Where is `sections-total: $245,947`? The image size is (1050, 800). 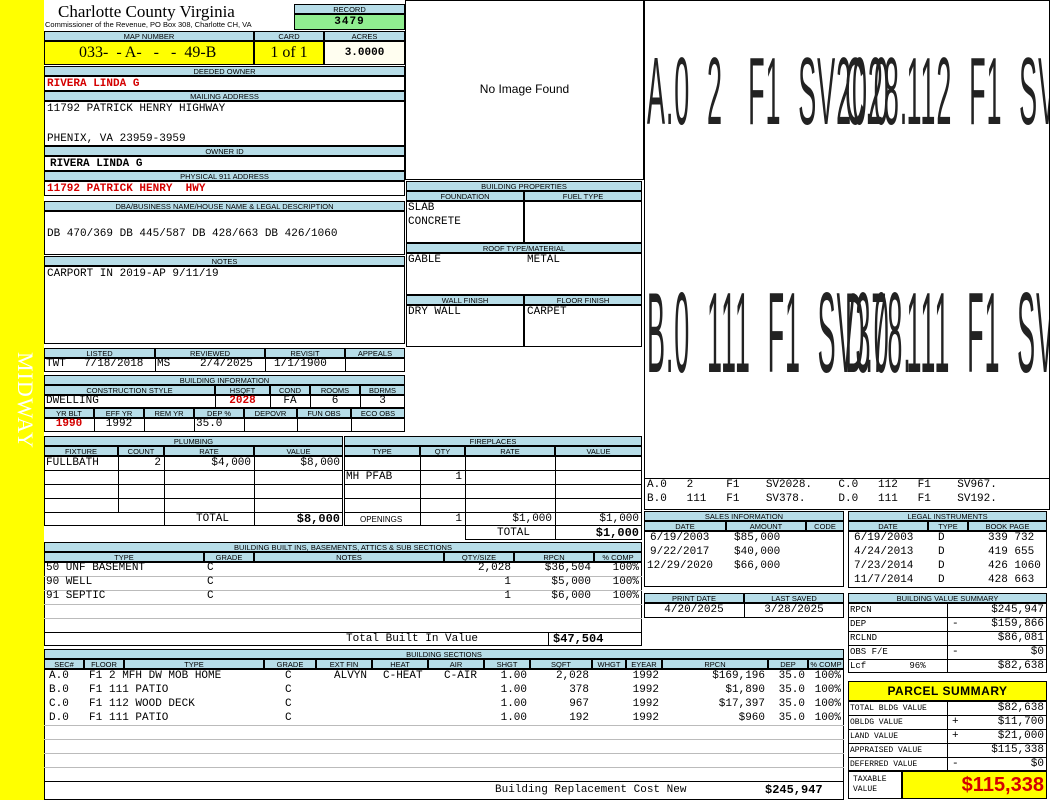 sections-total: $245,947 is located at coordinates (794, 790).